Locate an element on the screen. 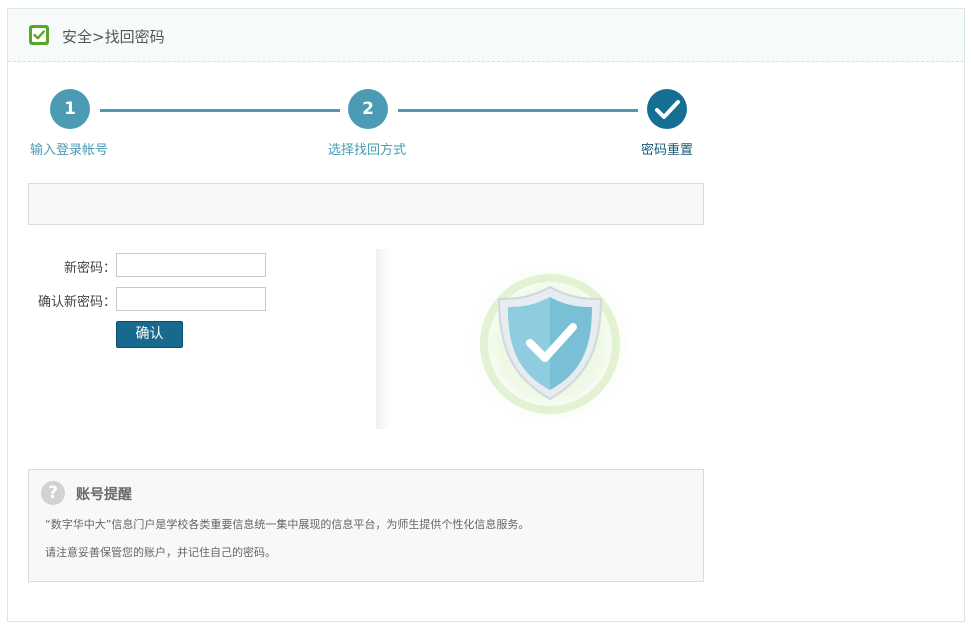 Image resolution: width=971 pixels, height=628 pixels. checkmark-icon is located at coordinates (667, 109).